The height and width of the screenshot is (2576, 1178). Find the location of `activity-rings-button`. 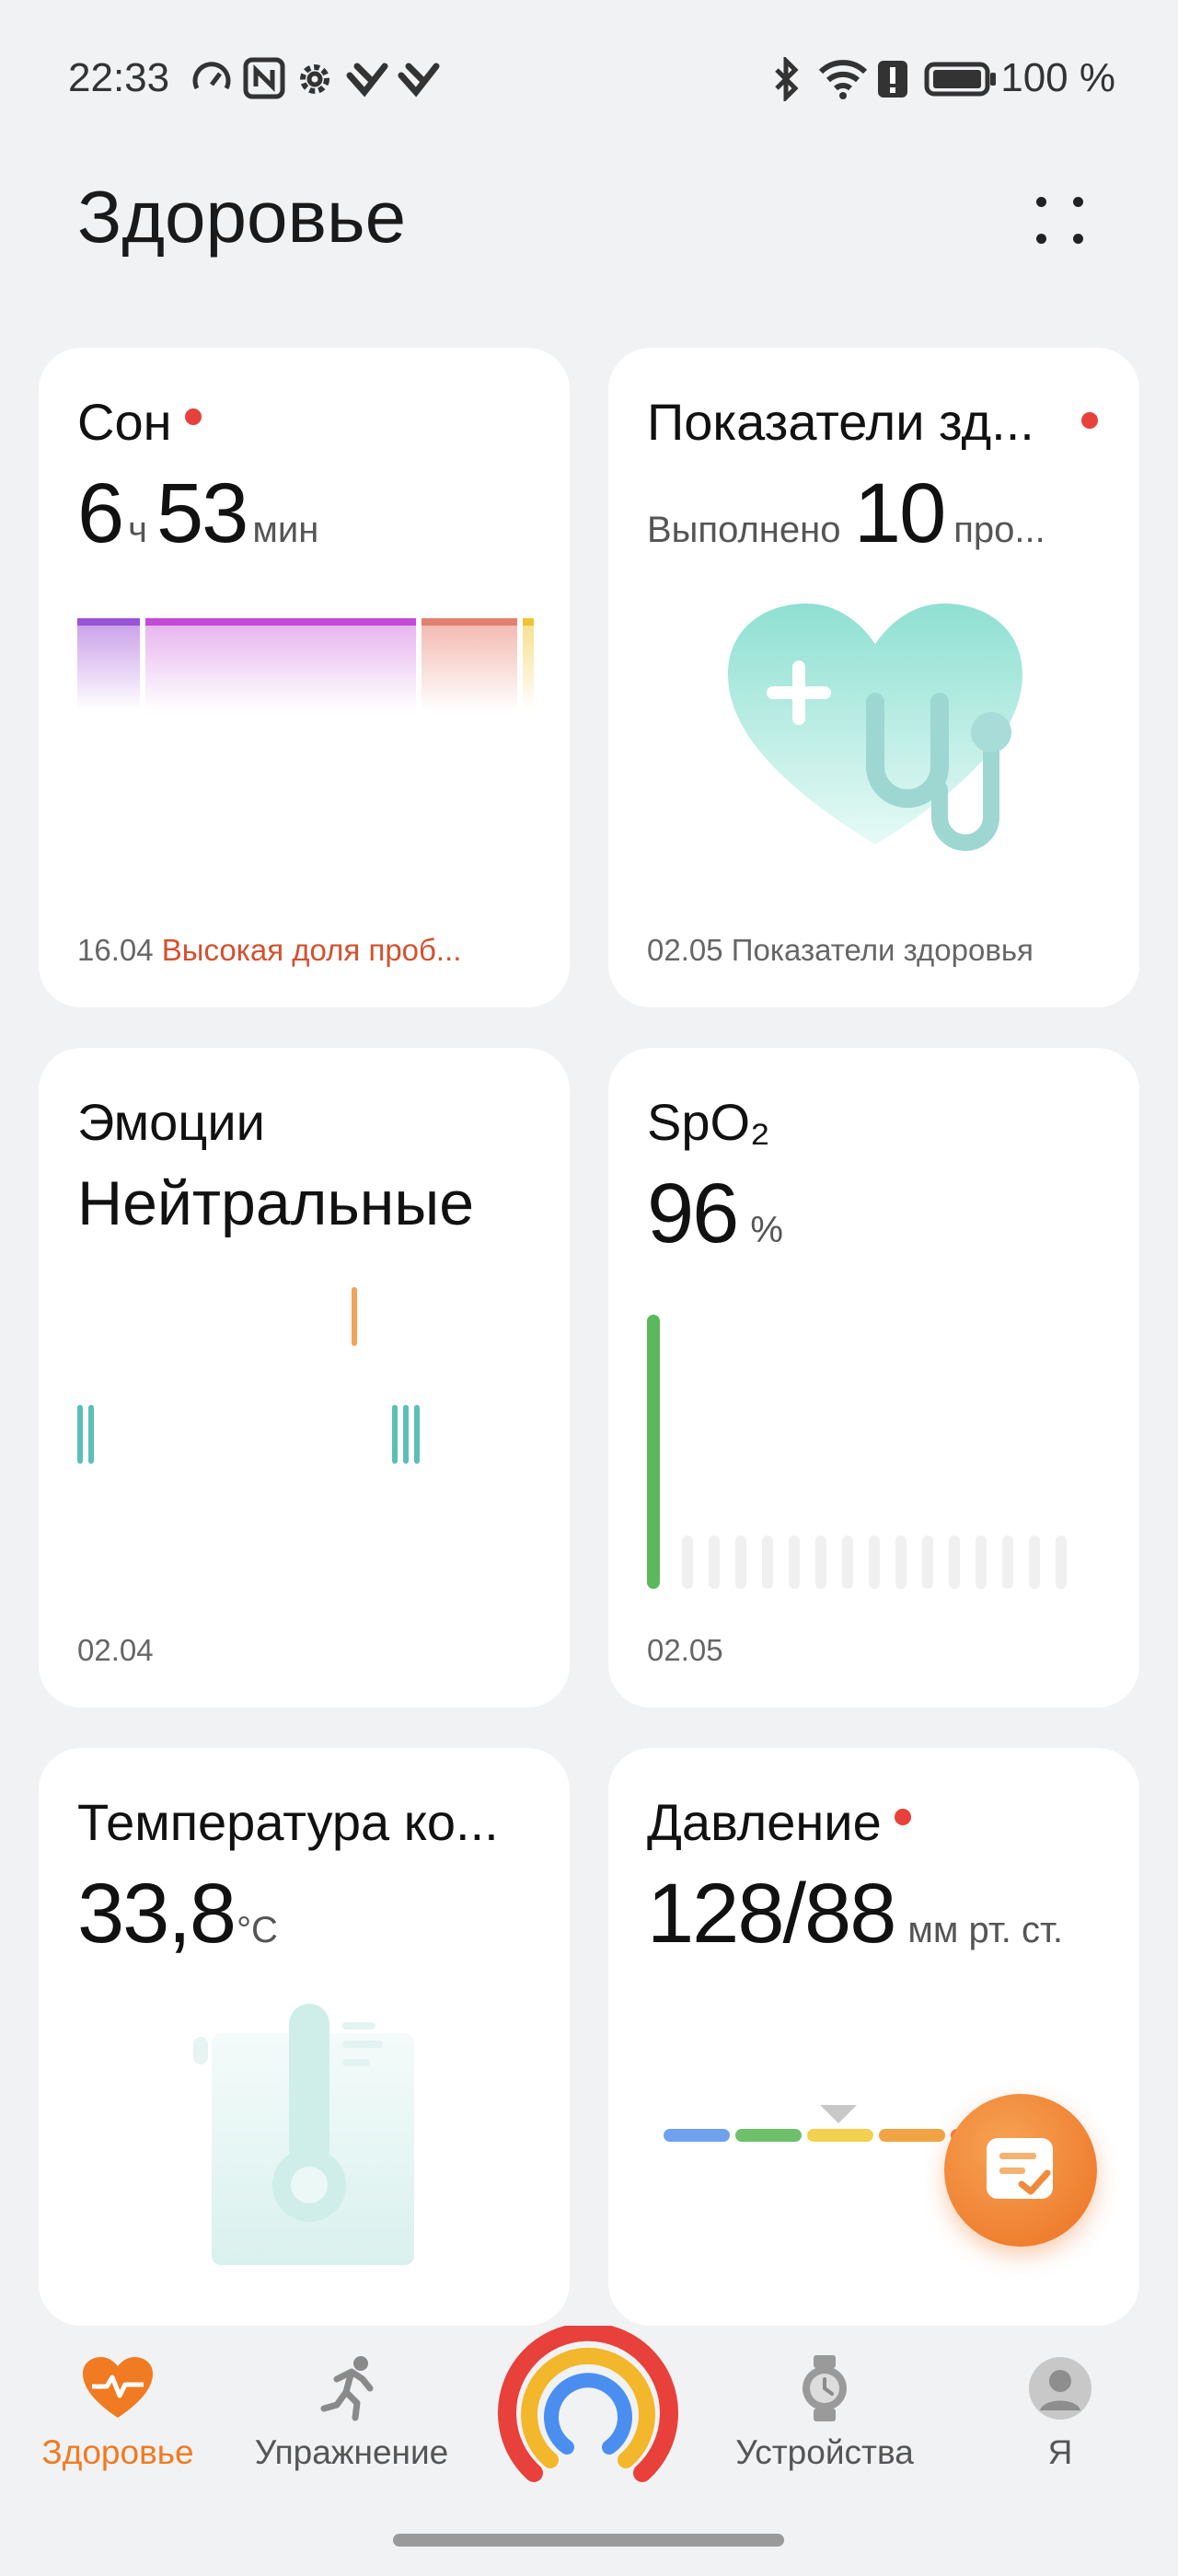

activity-rings-button is located at coordinates (588, 2411).